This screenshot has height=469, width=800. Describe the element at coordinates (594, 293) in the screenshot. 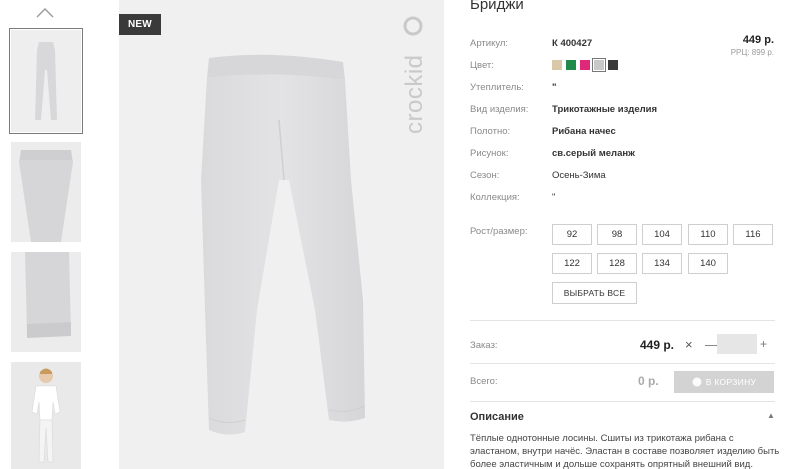

I see `select-all-sizes-button: ВЫБРАТЬ ВСЕ` at that location.